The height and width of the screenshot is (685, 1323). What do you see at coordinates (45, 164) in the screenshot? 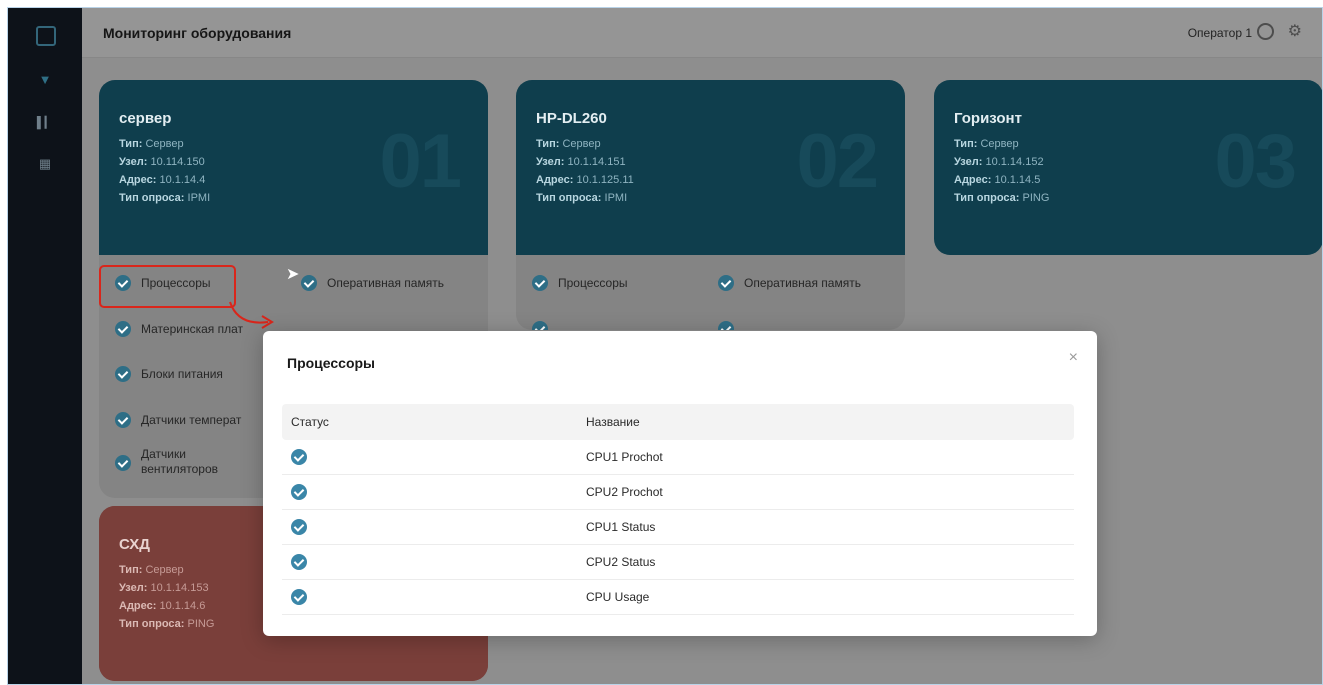
I see `devices-nav-icon: ▦` at bounding box center [45, 164].